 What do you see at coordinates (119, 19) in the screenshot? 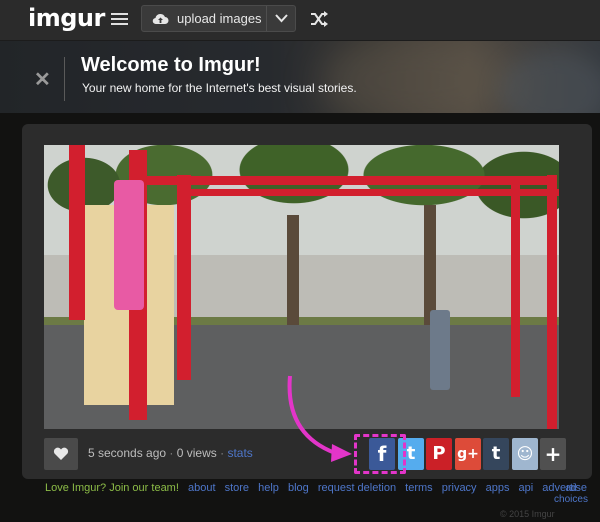
I see `menu-icon` at bounding box center [119, 19].